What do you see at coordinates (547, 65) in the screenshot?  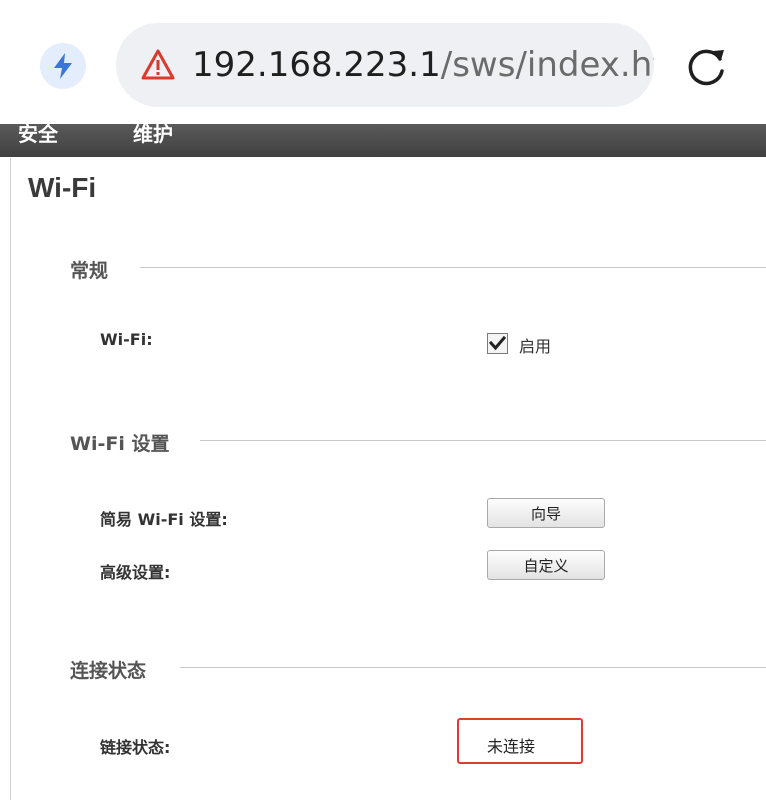 I see `url-path: /sws/index.htm` at bounding box center [547, 65].